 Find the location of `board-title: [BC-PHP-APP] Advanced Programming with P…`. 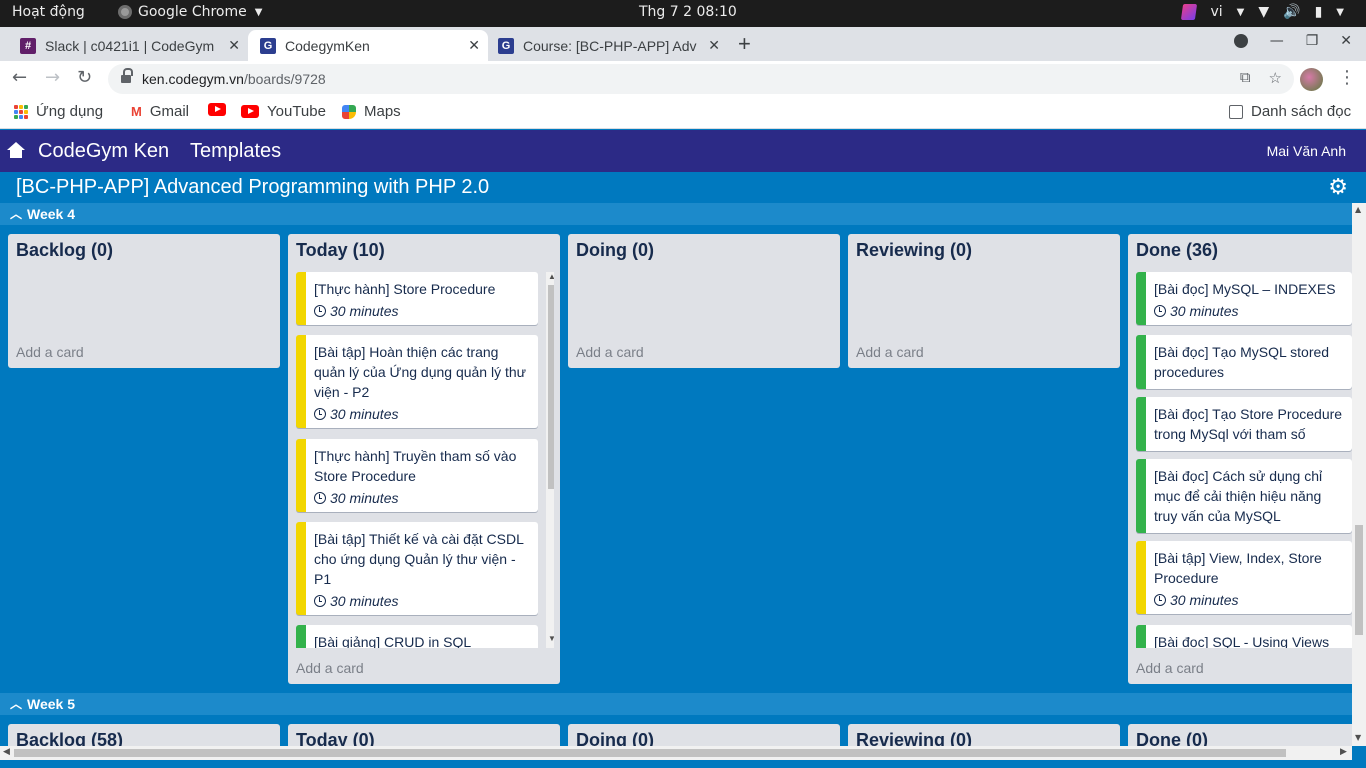

board-title: [BC-PHP-APP] Advanced Programming with P… is located at coordinates (253, 187).